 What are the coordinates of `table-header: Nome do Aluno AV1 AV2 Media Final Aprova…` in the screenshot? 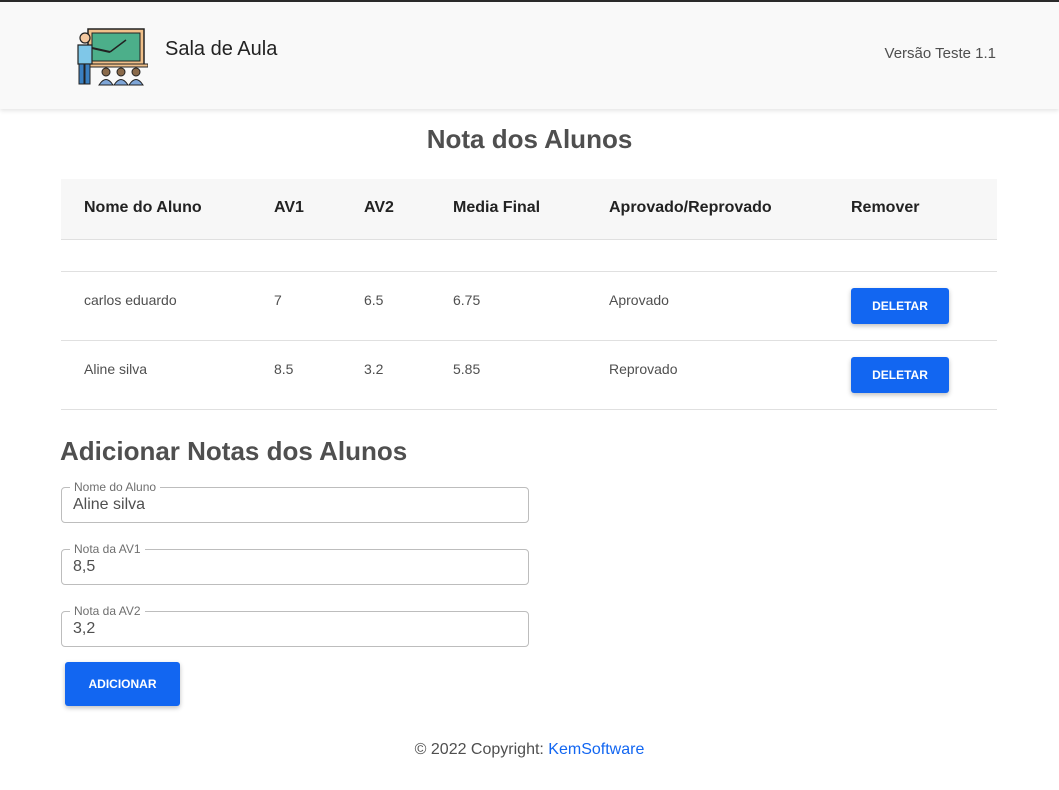 It's located at (529, 209).